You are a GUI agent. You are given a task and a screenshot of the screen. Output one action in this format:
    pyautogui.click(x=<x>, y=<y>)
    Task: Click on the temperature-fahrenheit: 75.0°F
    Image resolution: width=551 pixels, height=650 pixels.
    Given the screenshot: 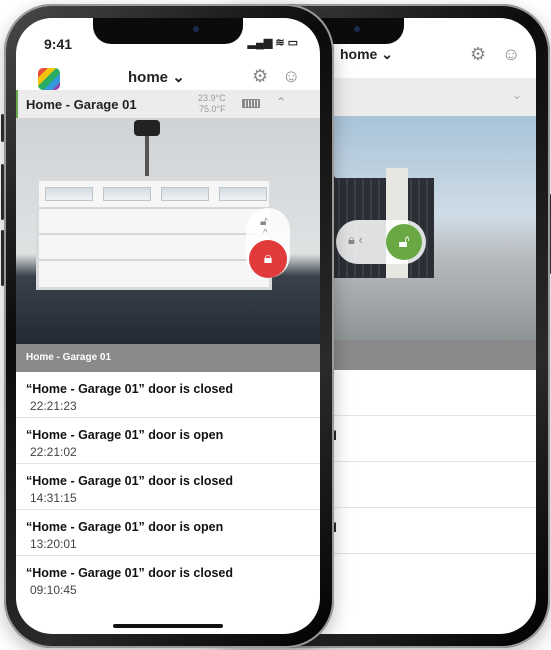 What is the action you would take?
    pyautogui.click(x=212, y=109)
    